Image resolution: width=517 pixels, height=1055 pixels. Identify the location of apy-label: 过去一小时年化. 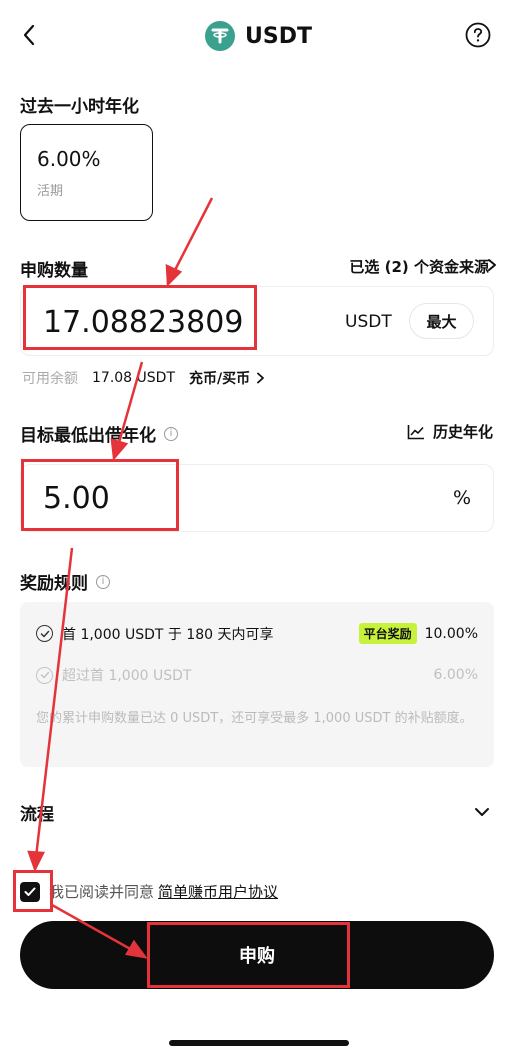
(79, 107).